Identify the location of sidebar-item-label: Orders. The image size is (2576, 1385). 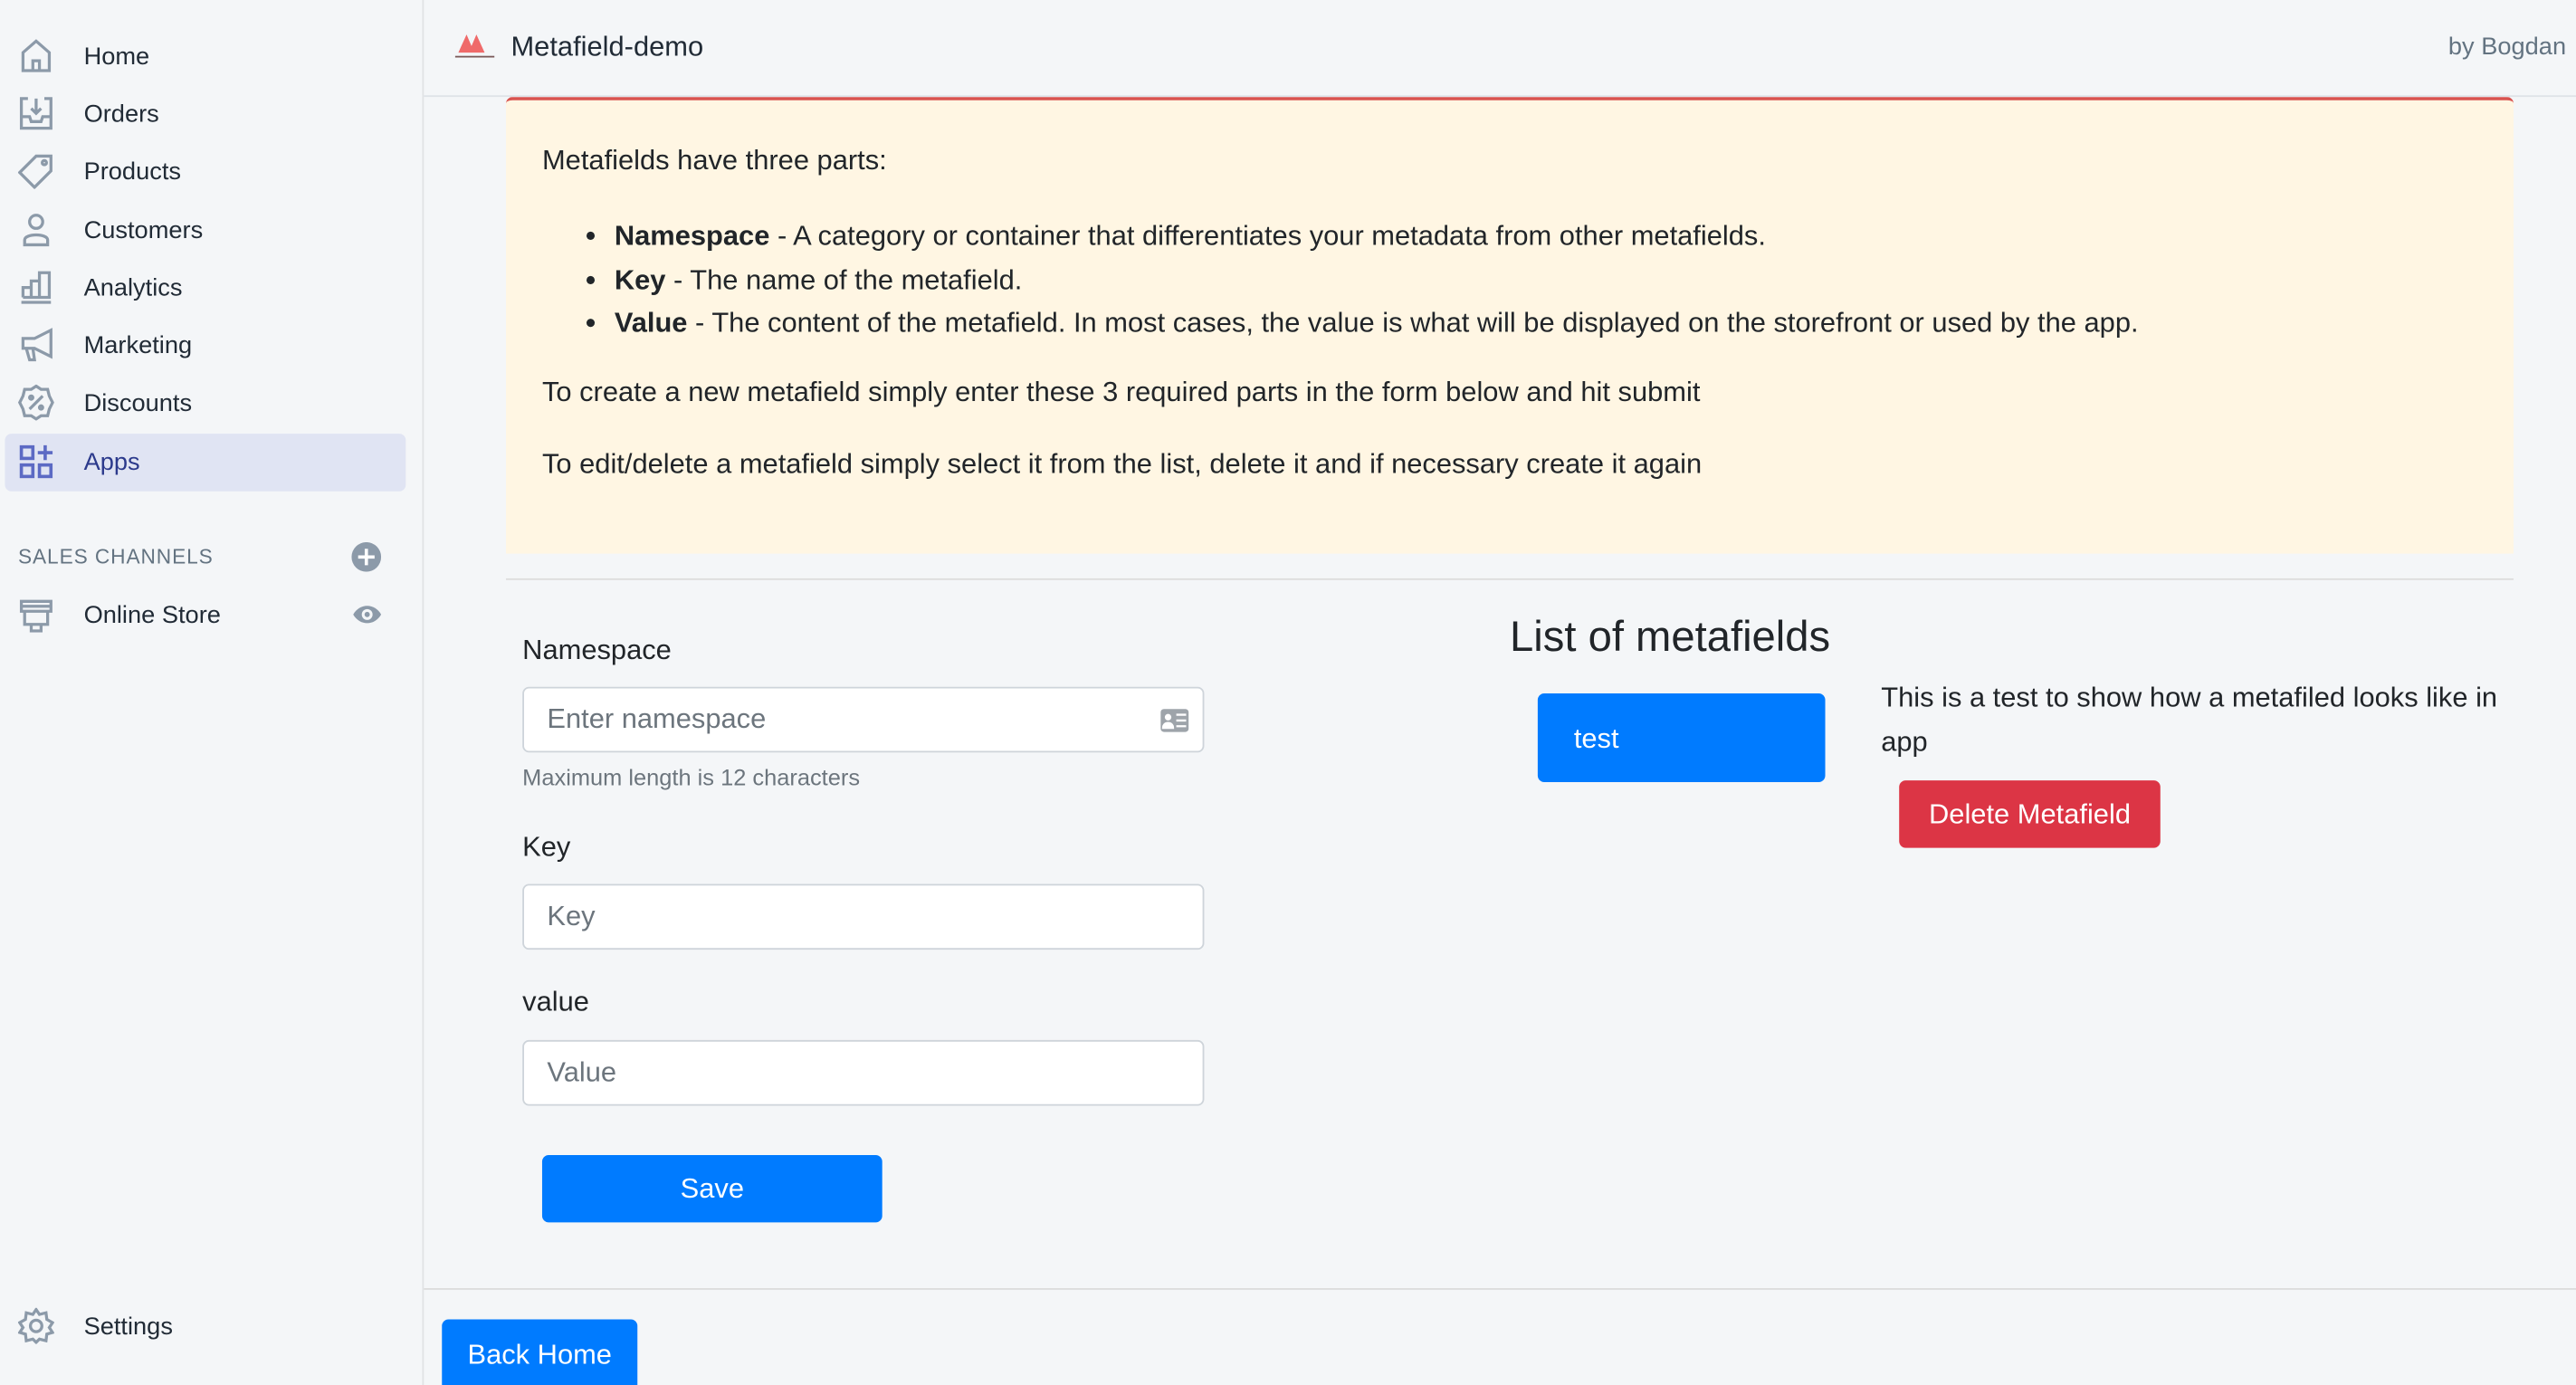
(121, 114).